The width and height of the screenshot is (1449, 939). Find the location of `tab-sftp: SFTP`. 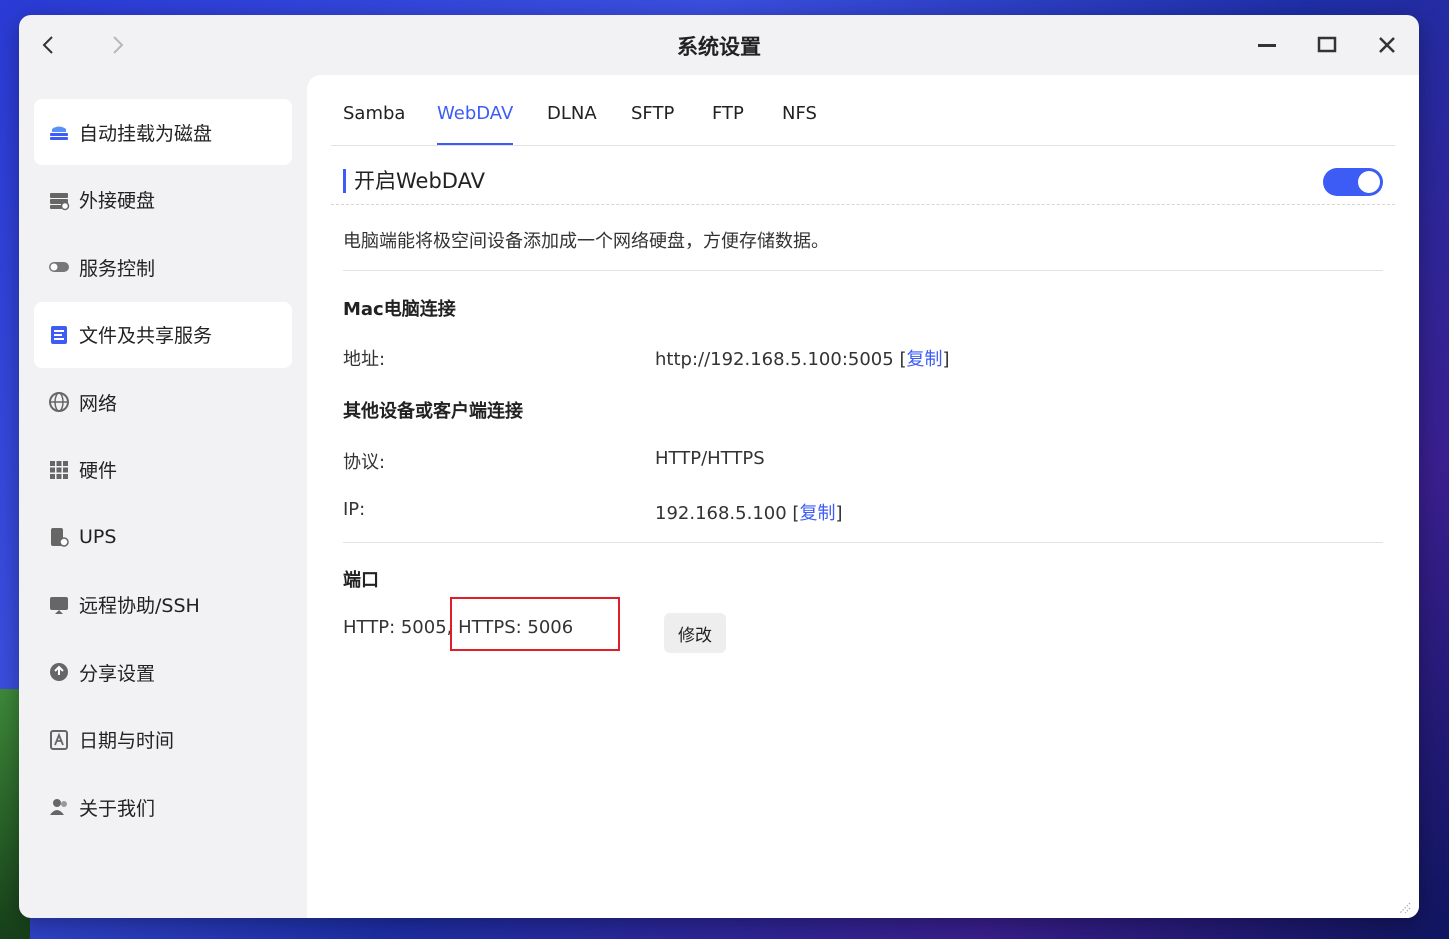

tab-sftp: SFTP is located at coordinates (652, 124).